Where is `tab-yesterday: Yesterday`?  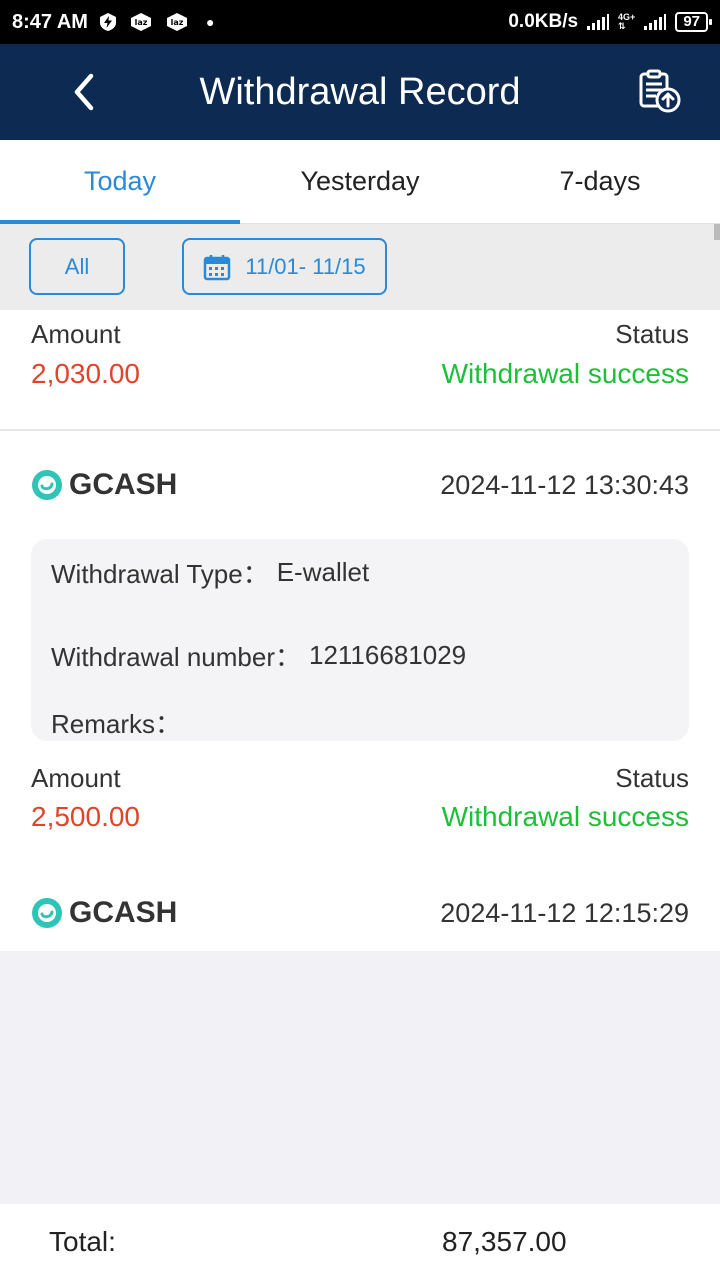
tab-yesterday: Yesterday is located at coordinates (360, 181).